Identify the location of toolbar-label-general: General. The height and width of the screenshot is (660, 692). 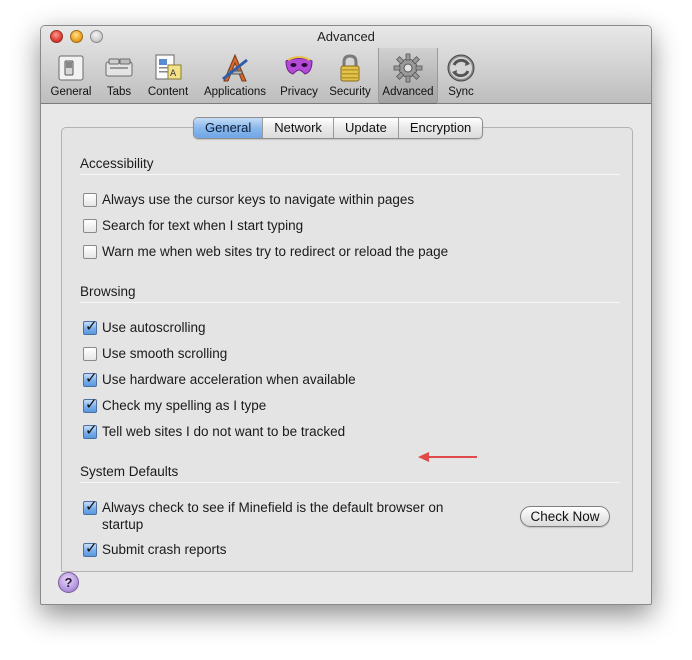
(71, 92).